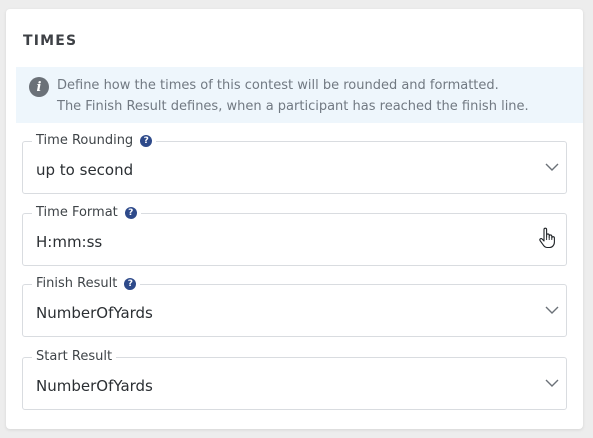 This screenshot has width=593, height=438. I want to click on start-result-value: NumberOfYards, so click(94, 386).